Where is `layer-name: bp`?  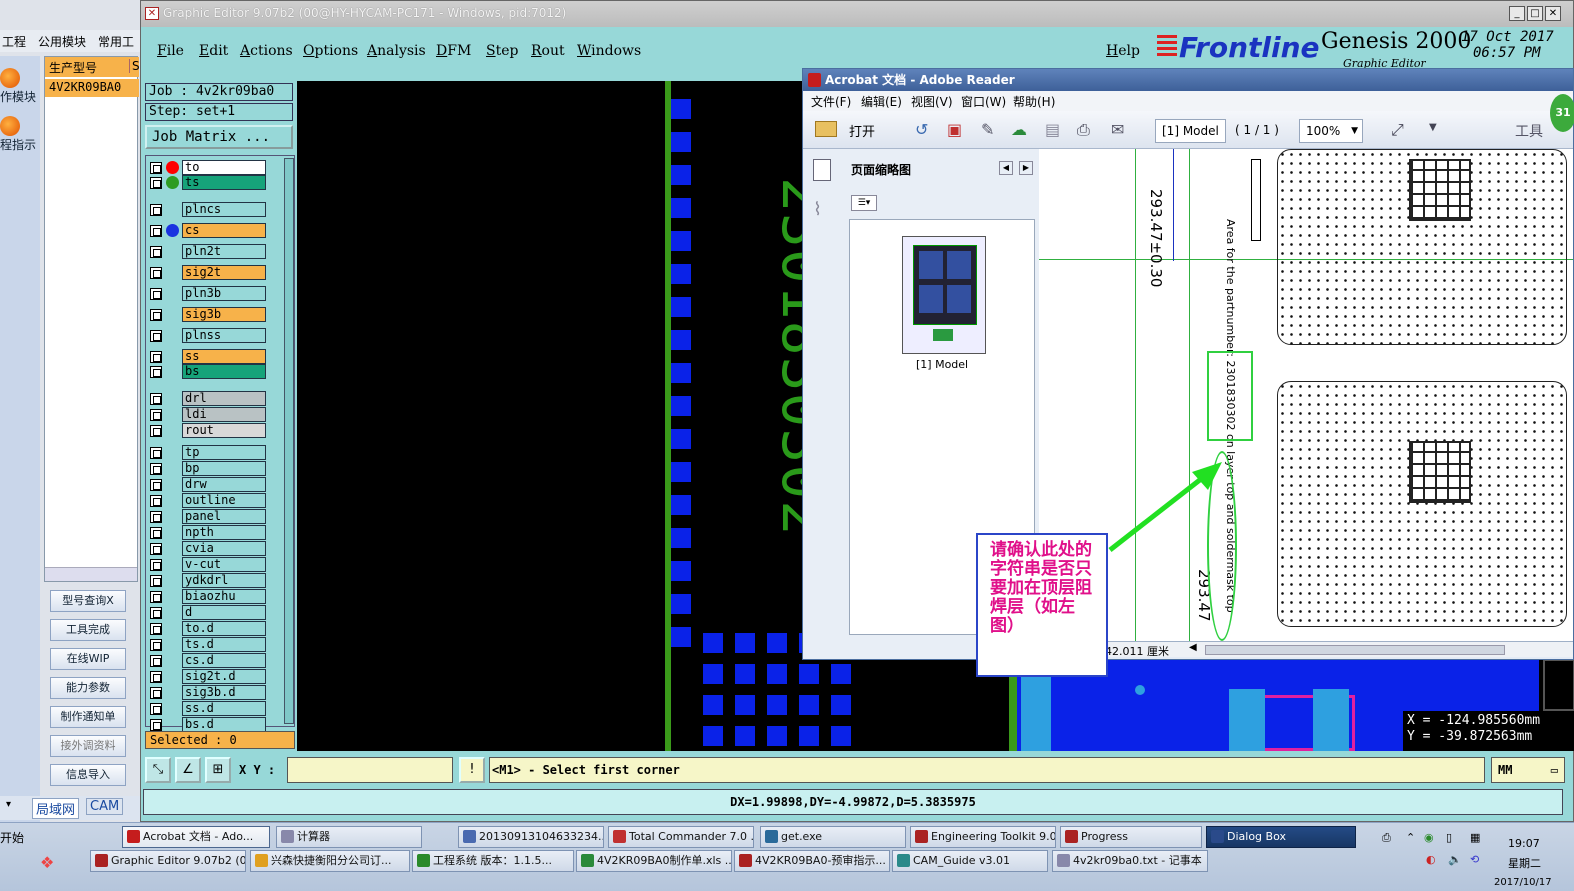 layer-name: bp is located at coordinates (224, 468).